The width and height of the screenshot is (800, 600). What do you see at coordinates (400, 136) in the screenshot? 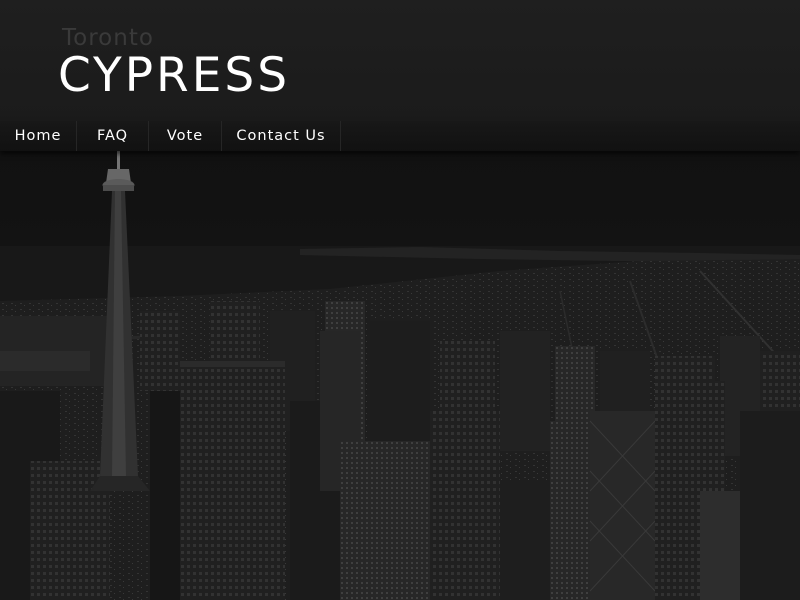
I see `main-nav: Home FAQ Vote Contact Us` at bounding box center [400, 136].